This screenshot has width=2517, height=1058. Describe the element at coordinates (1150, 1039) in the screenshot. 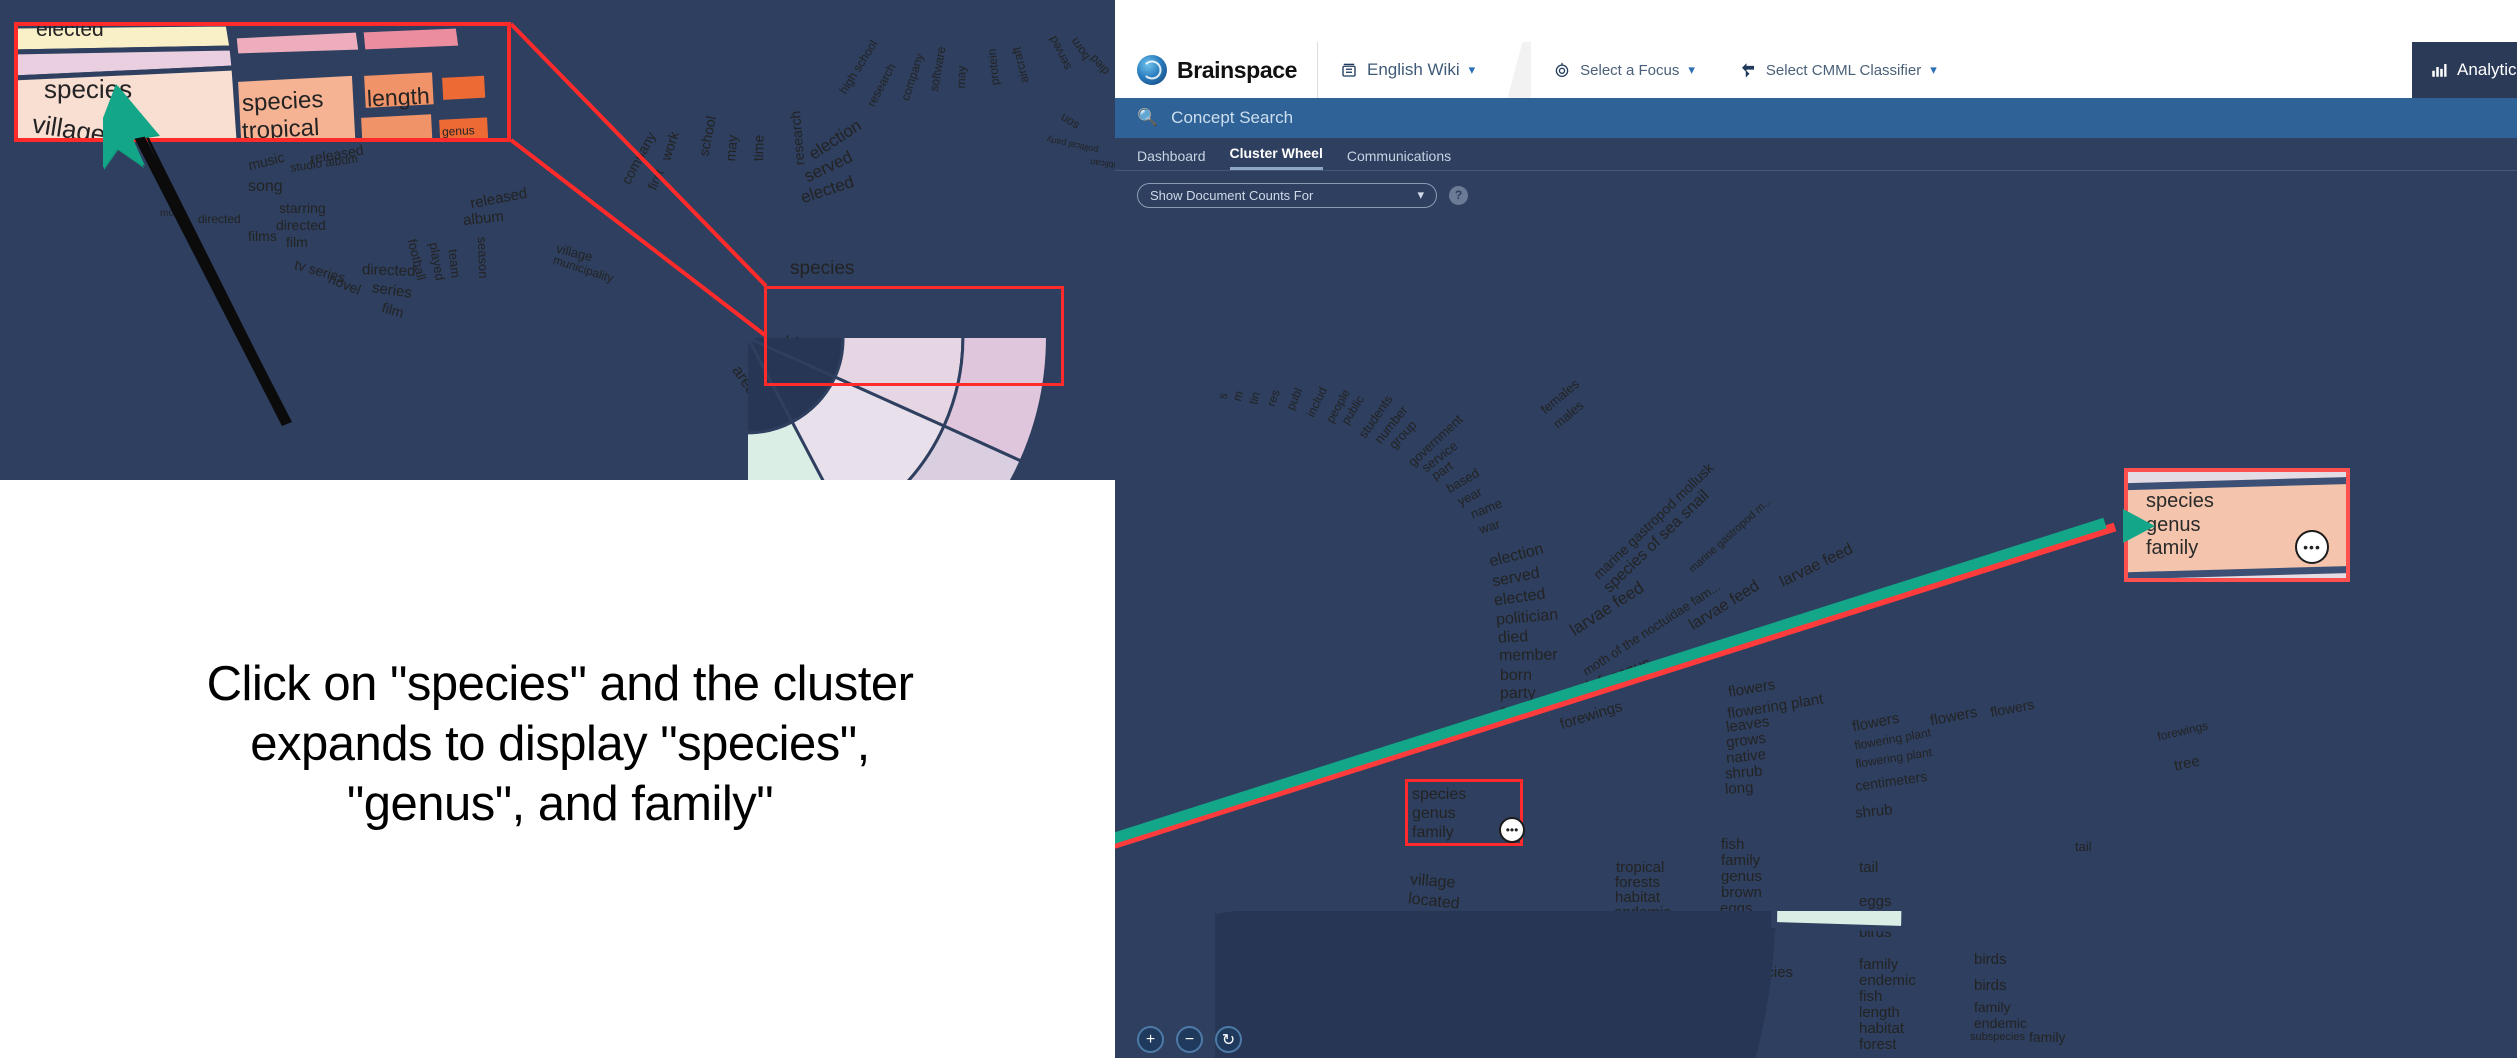

I see `zoom-in-button: +` at that location.